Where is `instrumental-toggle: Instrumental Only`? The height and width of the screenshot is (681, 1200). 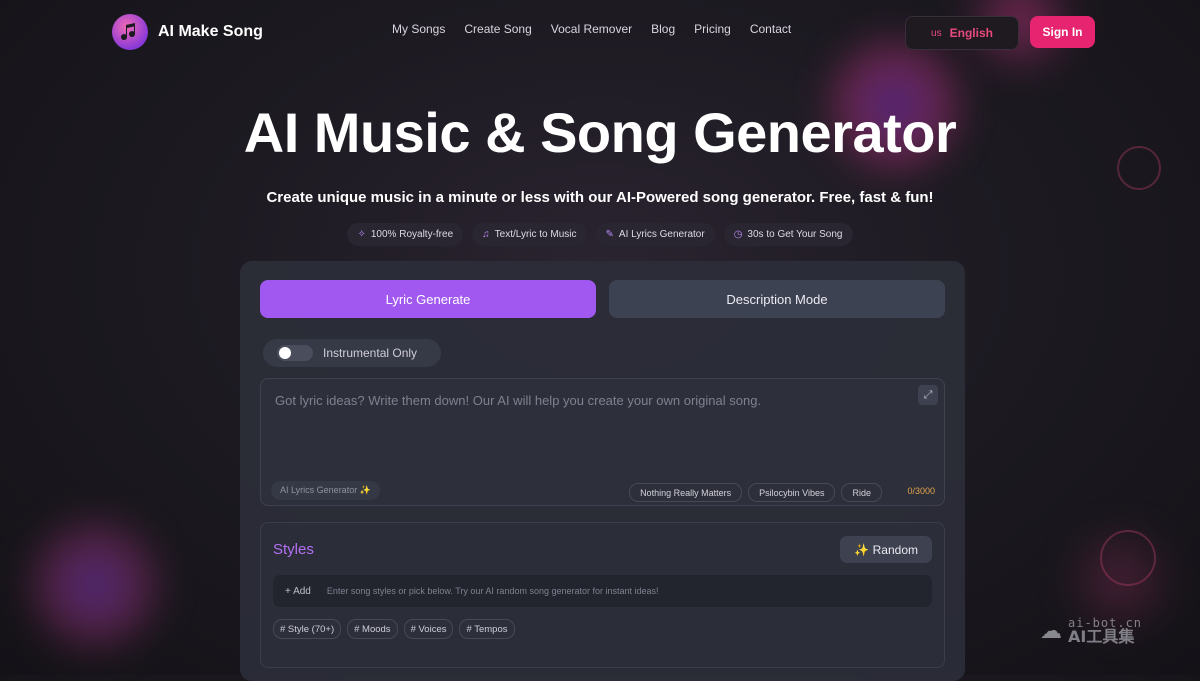
instrumental-toggle: Instrumental Only is located at coordinates (352, 353).